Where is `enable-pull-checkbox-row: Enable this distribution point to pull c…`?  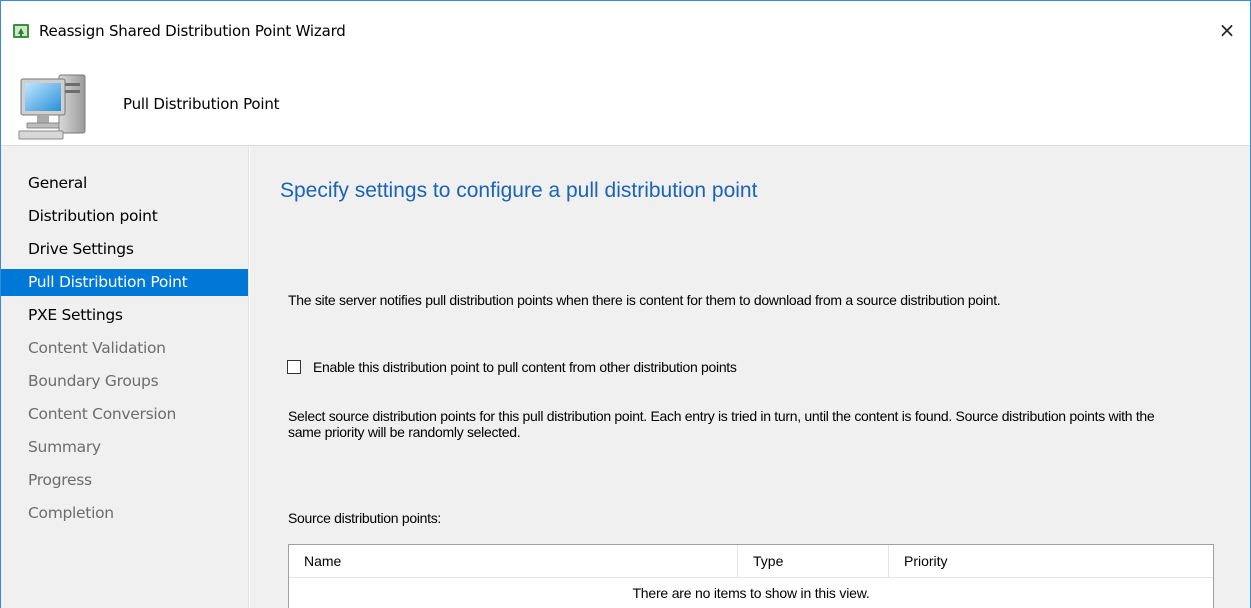 enable-pull-checkbox-row: Enable this distribution point to pull c… is located at coordinates (512, 367).